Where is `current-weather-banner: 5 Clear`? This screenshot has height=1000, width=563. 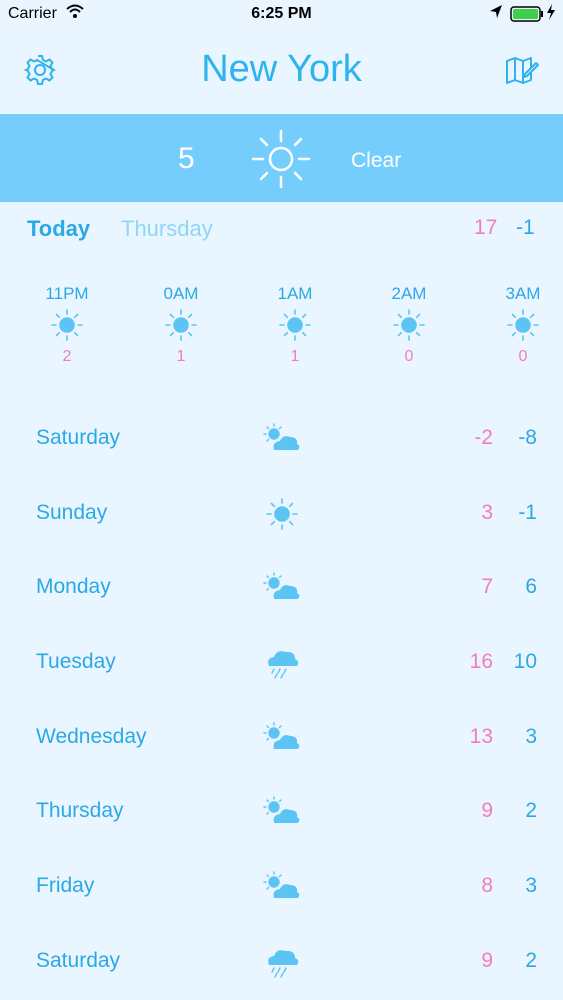 current-weather-banner: 5 Clear is located at coordinates (281, 158).